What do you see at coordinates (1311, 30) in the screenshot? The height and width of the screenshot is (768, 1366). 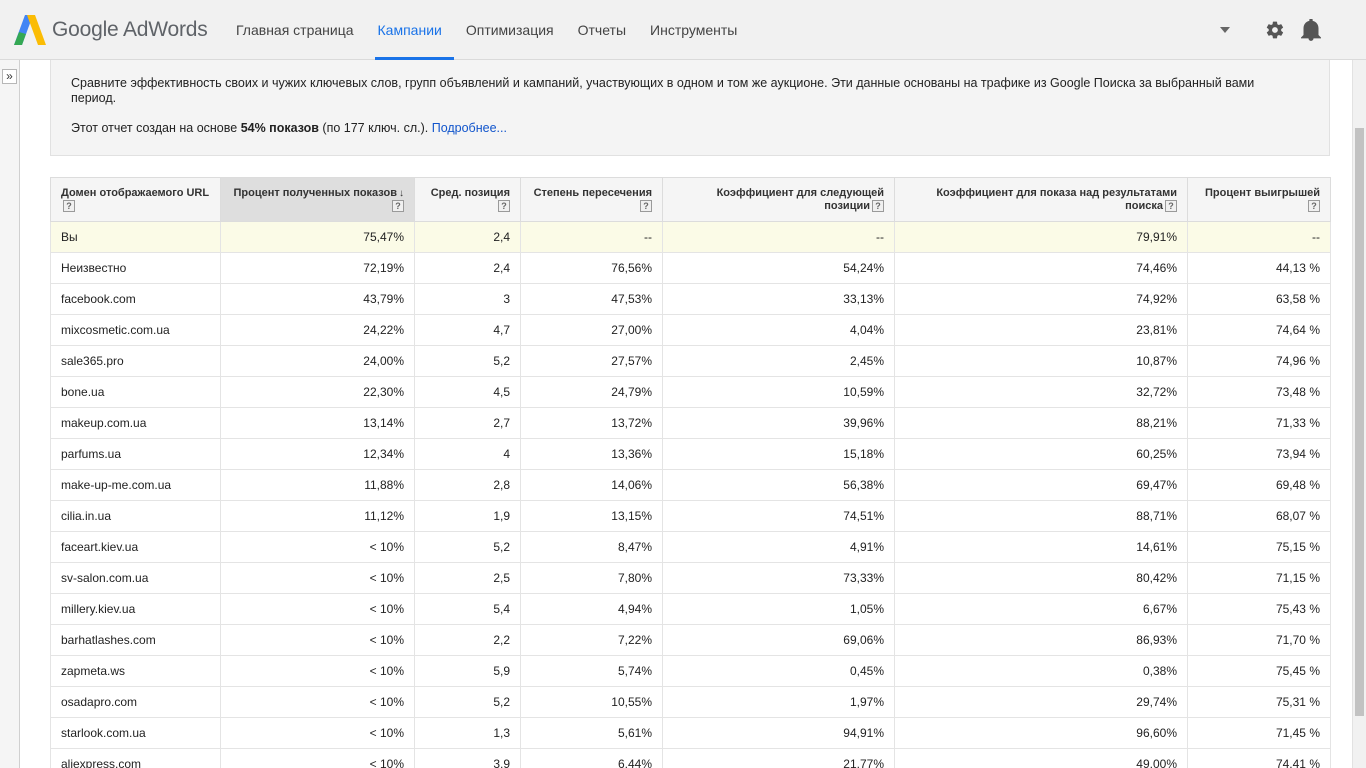 I see `bell-icon` at bounding box center [1311, 30].